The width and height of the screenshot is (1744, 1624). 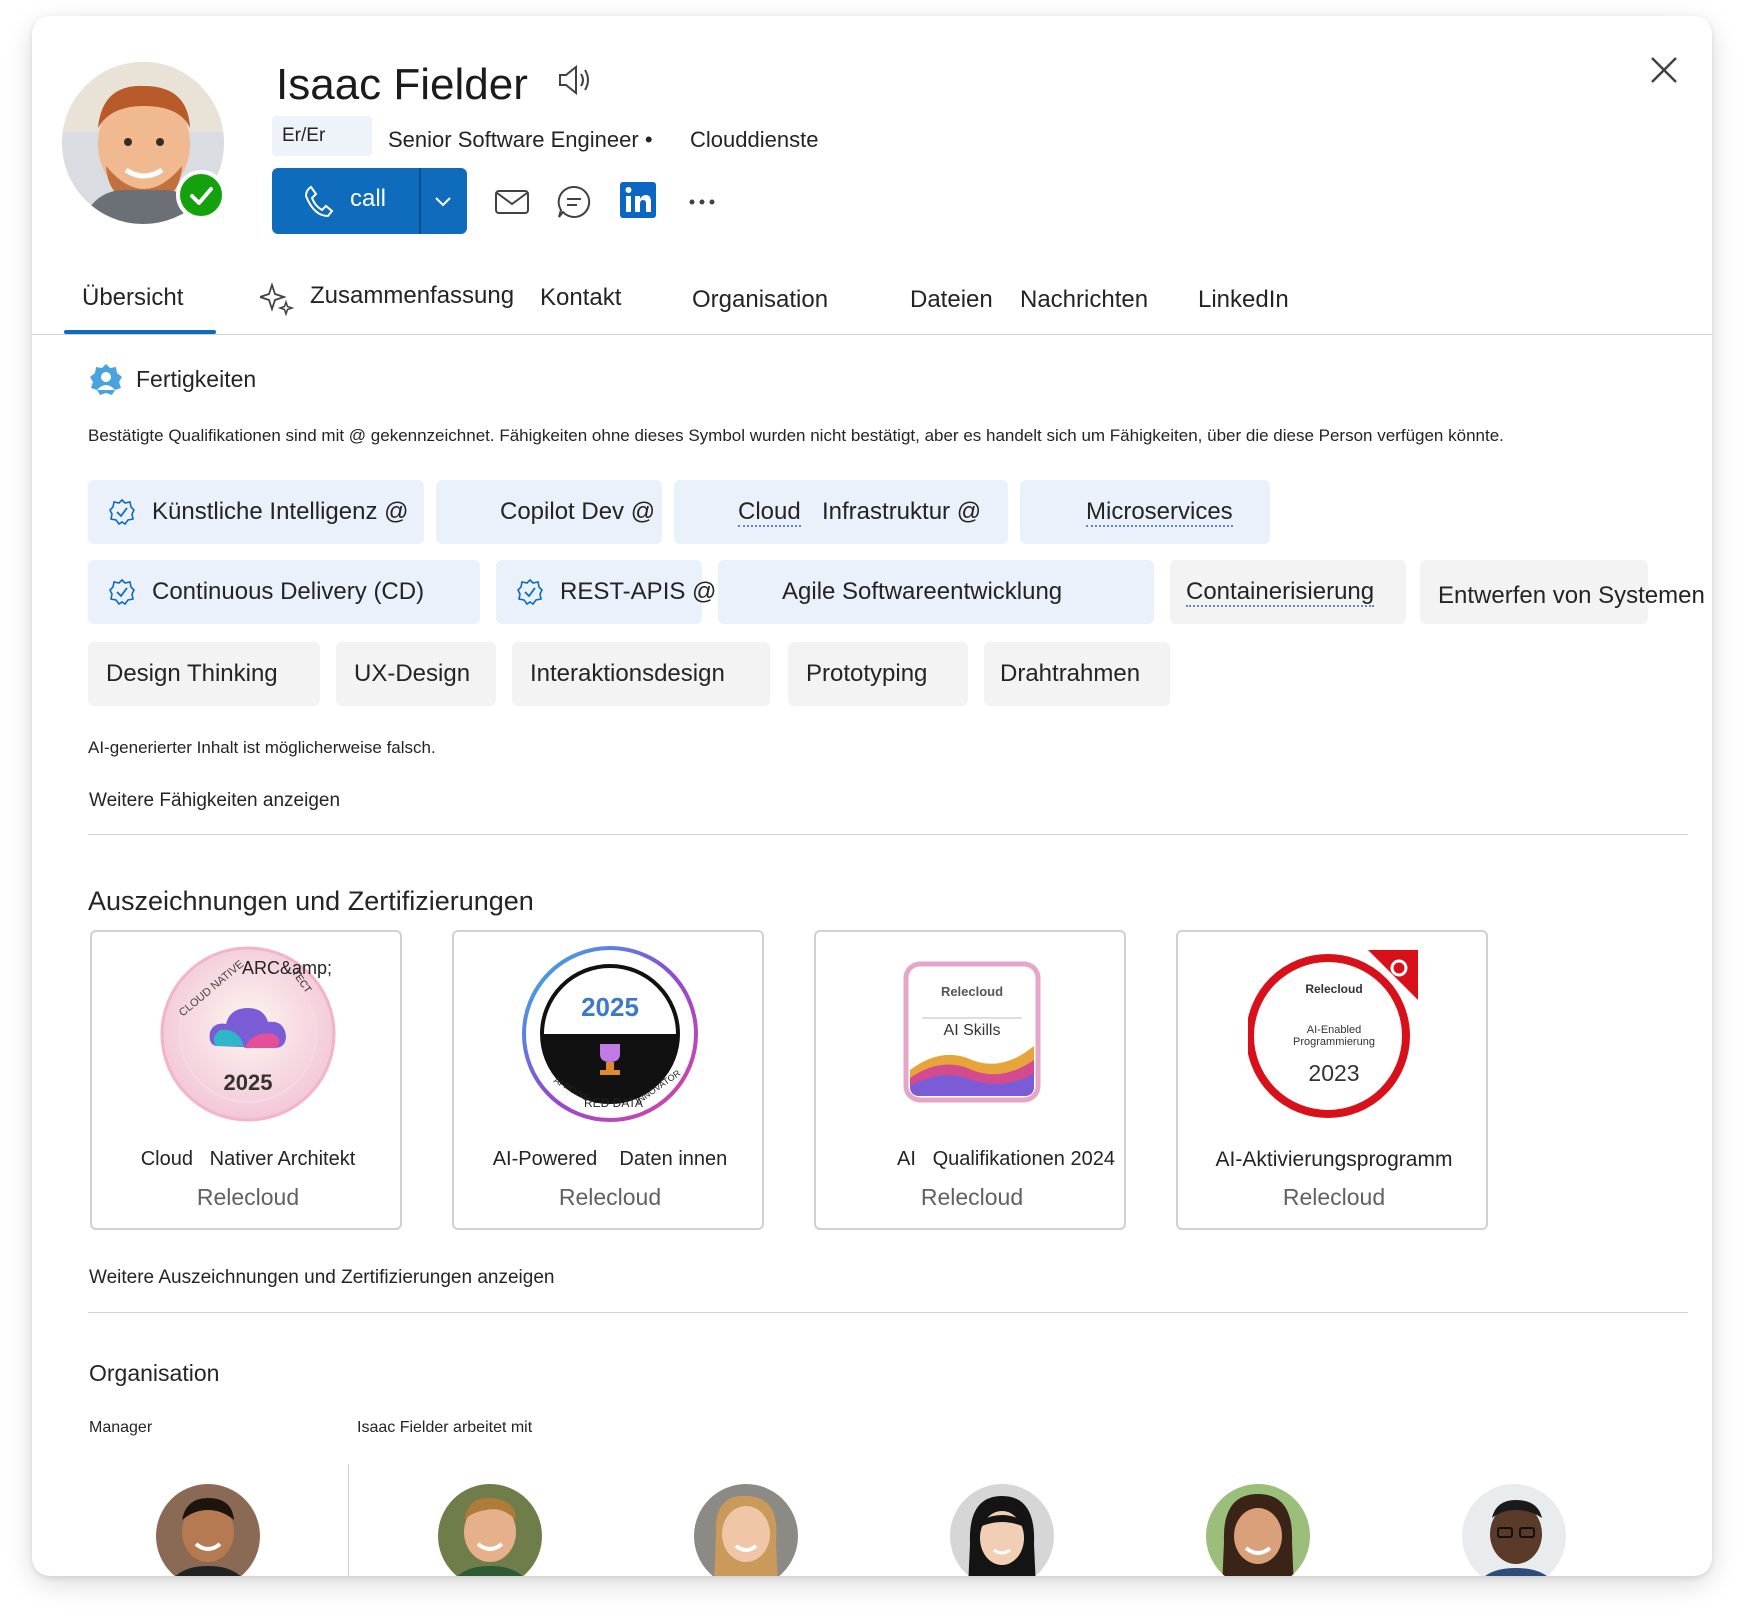 What do you see at coordinates (872, 334) in the screenshot?
I see `tabs-divider` at bounding box center [872, 334].